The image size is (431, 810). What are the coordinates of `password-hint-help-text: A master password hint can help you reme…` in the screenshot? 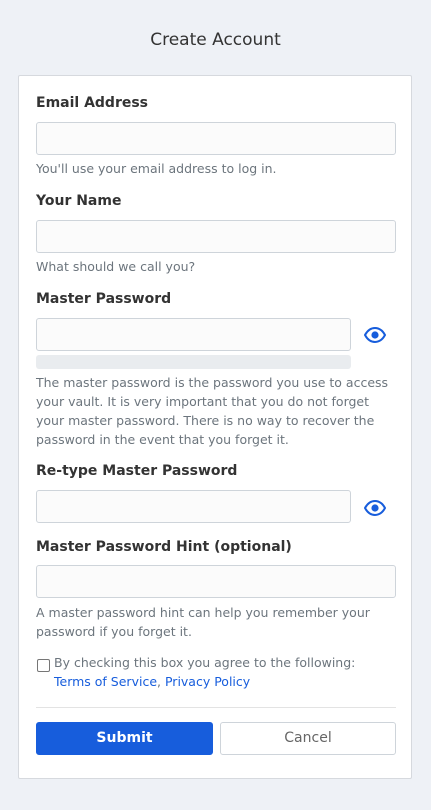 It's located at (203, 622).